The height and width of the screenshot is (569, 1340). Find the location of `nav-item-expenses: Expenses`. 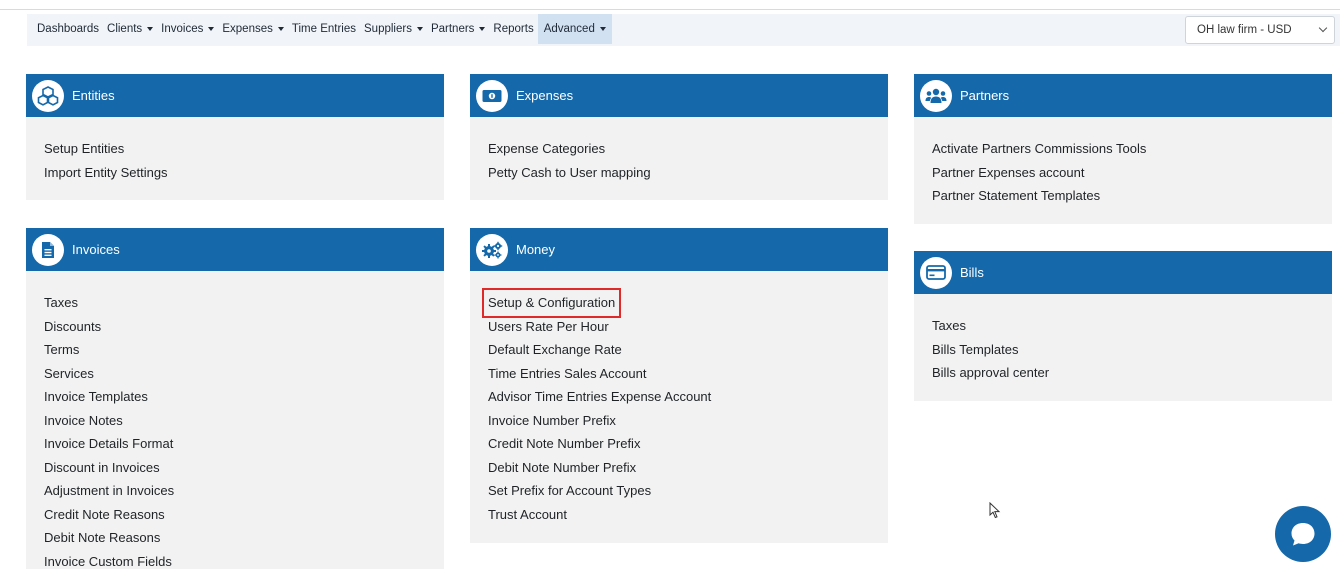

nav-item-expenses: Expenses is located at coordinates (253, 29).